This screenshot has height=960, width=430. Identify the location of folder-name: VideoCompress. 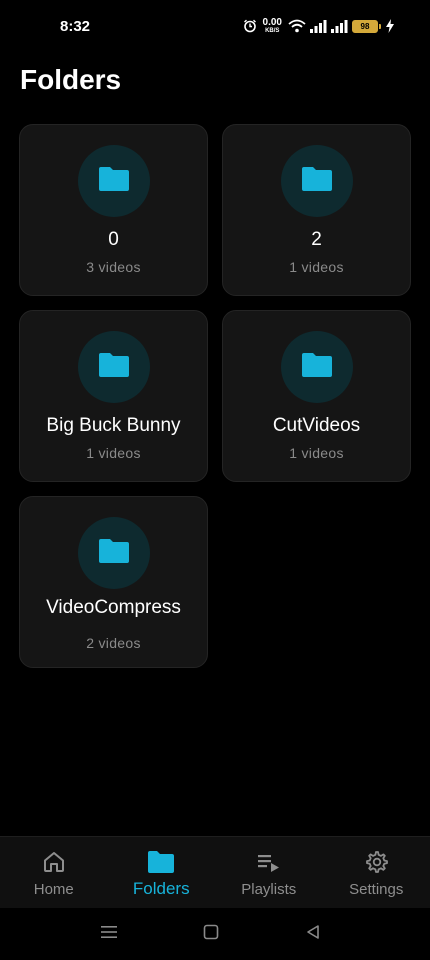
(113, 607).